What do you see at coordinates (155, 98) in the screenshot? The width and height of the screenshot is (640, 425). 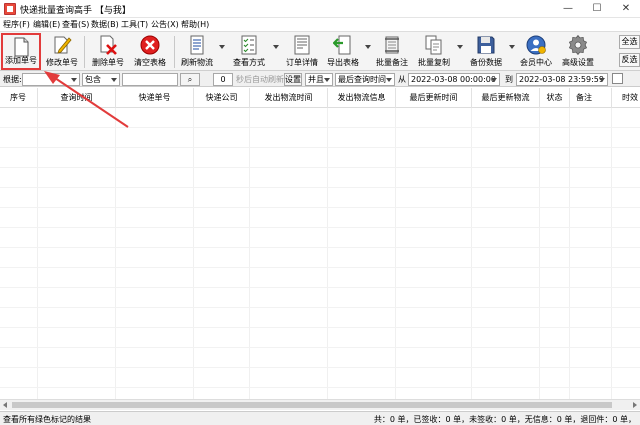 I see `column-header-tracking-number: 快递单号` at bounding box center [155, 98].